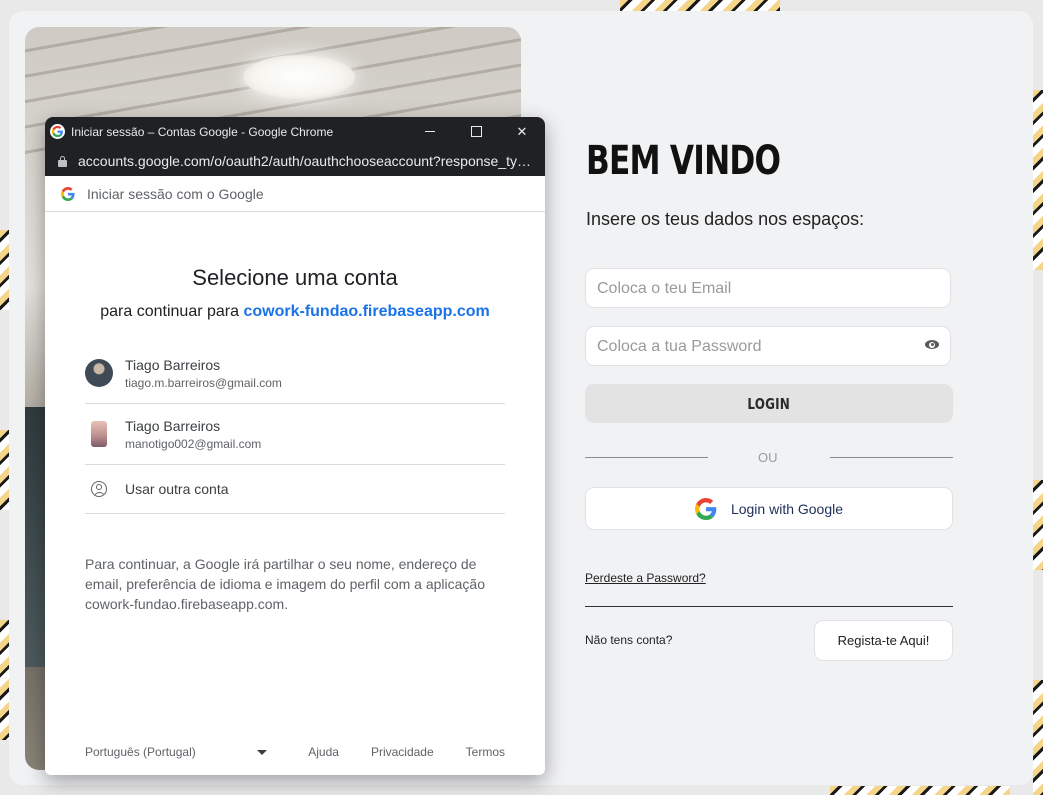 The image size is (1043, 795). Describe the element at coordinates (193, 443) in the screenshot. I see `account-email: manotigo002@gmail.com` at that location.